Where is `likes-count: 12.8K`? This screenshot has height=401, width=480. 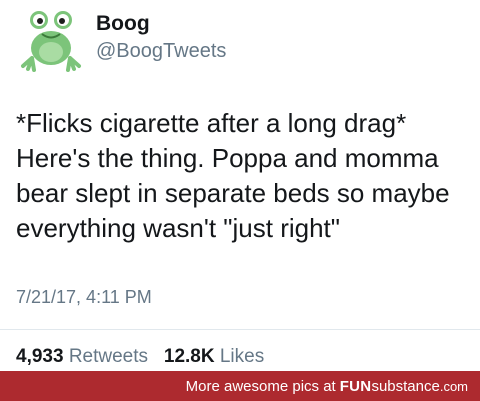 likes-count: 12.8K is located at coordinates (189, 356).